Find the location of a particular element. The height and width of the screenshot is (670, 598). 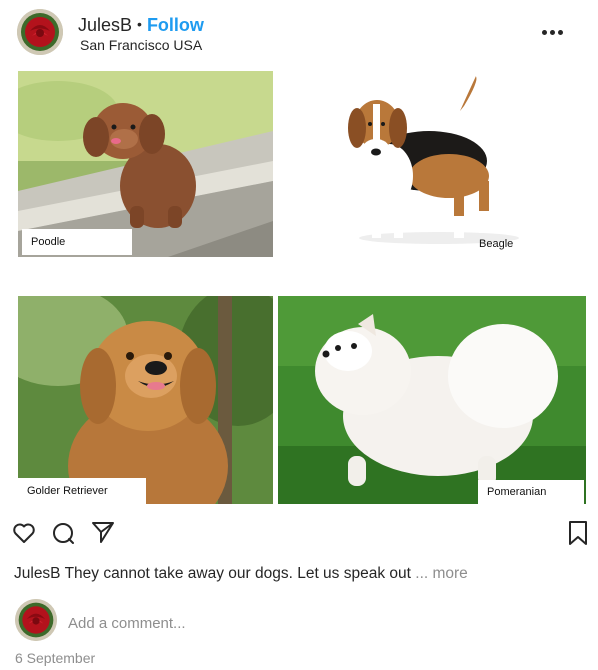

location-link: San Francisco USA is located at coordinates (141, 45).